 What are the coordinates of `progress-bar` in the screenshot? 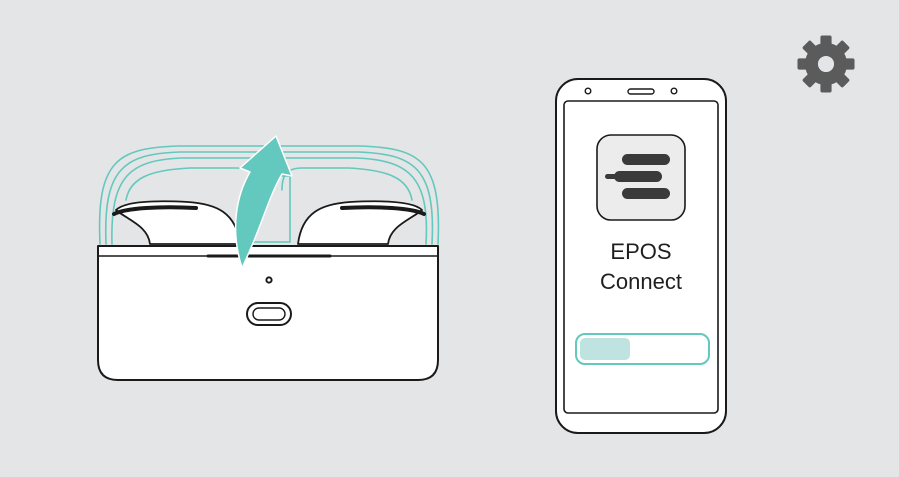 It's located at (642, 349).